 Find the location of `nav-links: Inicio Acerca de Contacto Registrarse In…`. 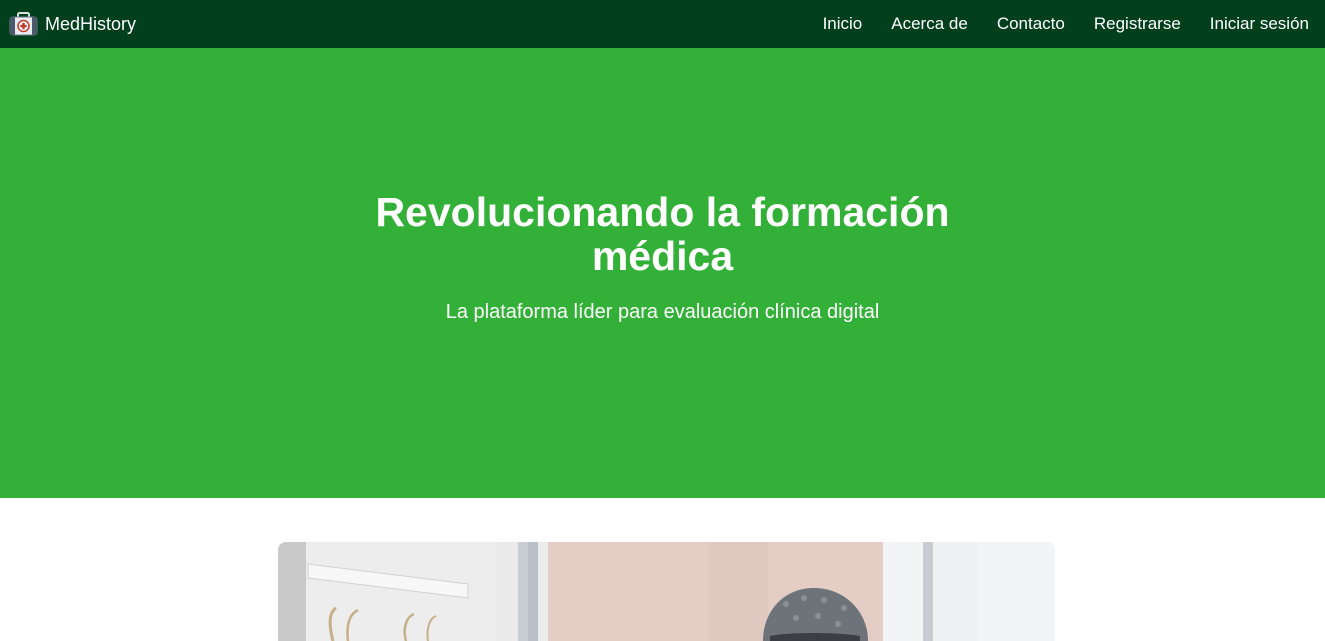

nav-links: Inicio Acerca de Contacto Registrarse In… is located at coordinates (1051, 24).